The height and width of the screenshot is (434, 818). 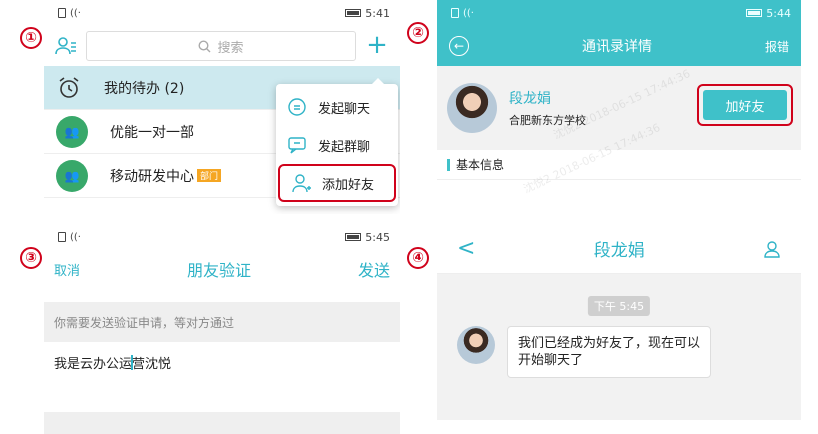 What do you see at coordinates (31, 258) in the screenshot?
I see `step-3-marker: ③` at bounding box center [31, 258].